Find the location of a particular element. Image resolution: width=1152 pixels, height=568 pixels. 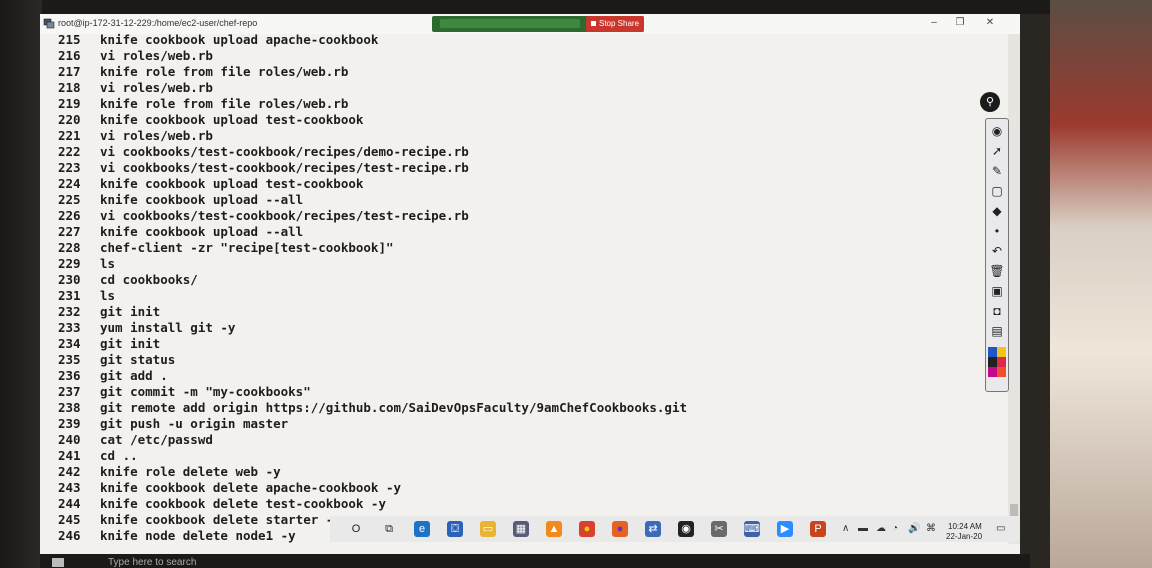

terminal-line: 241 cd .. is located at coordinates (98, 456).